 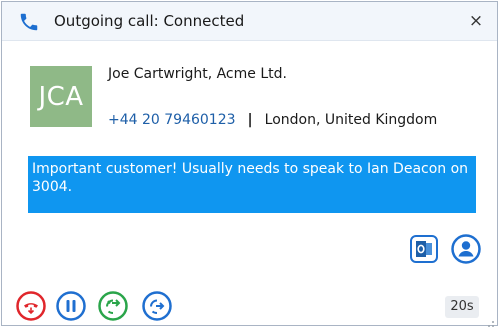 What do you see at coordinates (476, 21) in the screenshot?
I see `close-button: ×` at bounding box center [476, 21].